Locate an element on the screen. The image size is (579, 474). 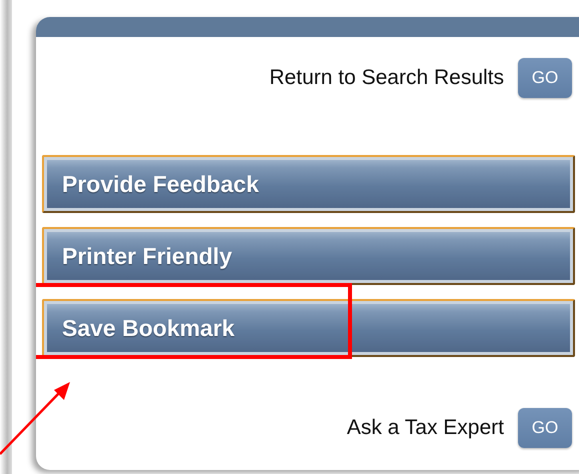
menu-button: Provide Feedback is located at coordinates (308, 184).